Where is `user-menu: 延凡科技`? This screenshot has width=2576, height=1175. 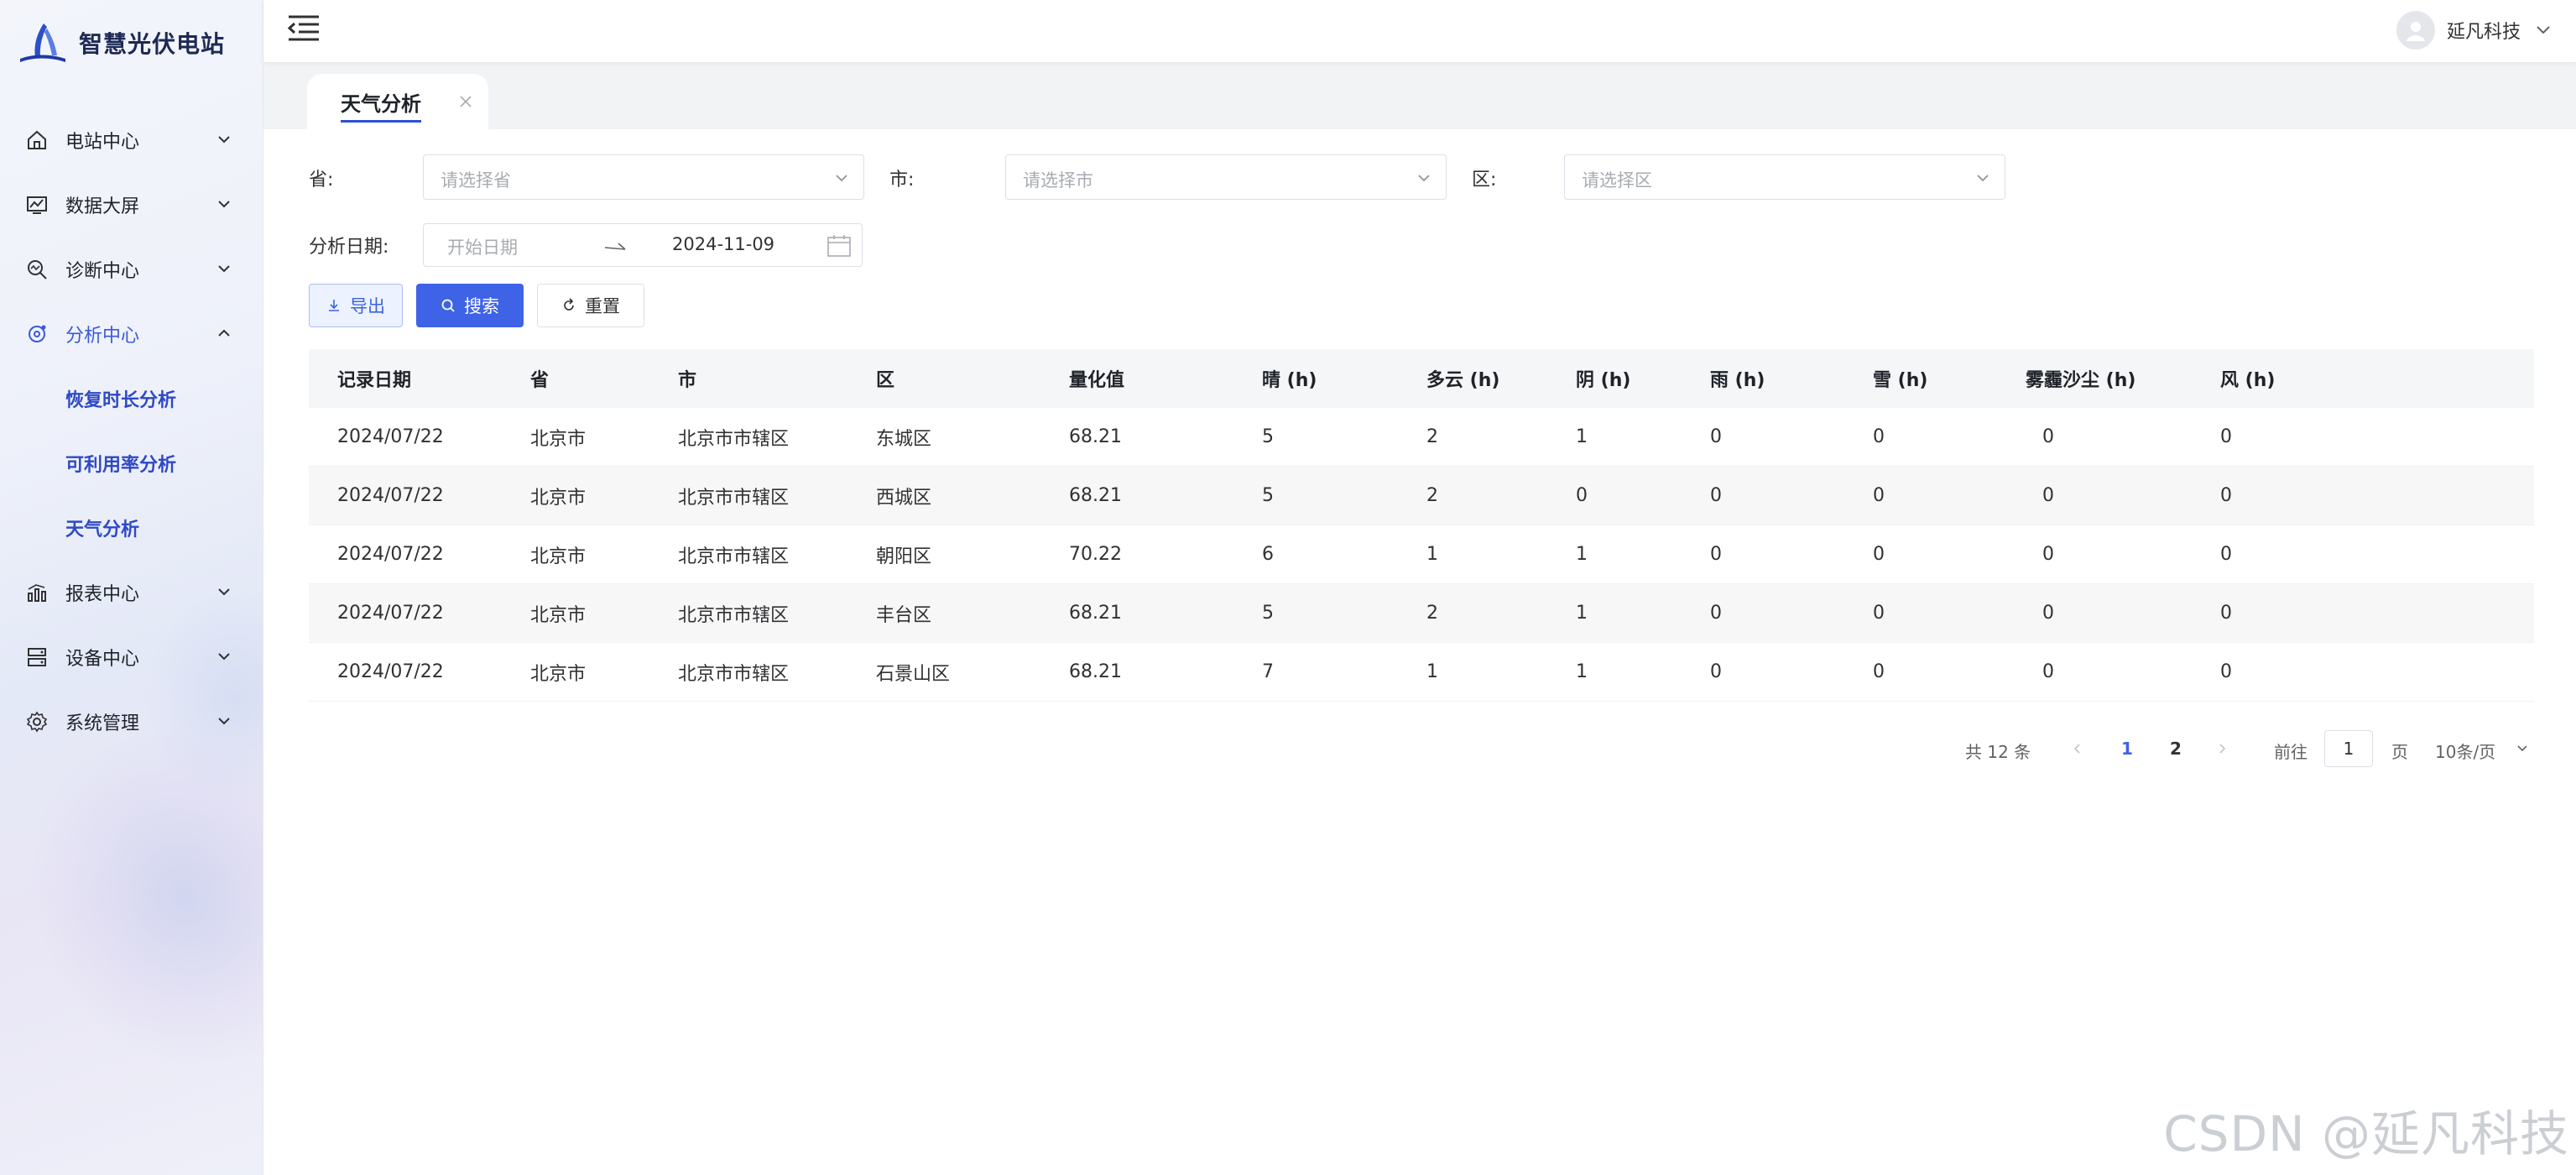 user-menu: 延凡科技 is located at coordinates (2474, 30).